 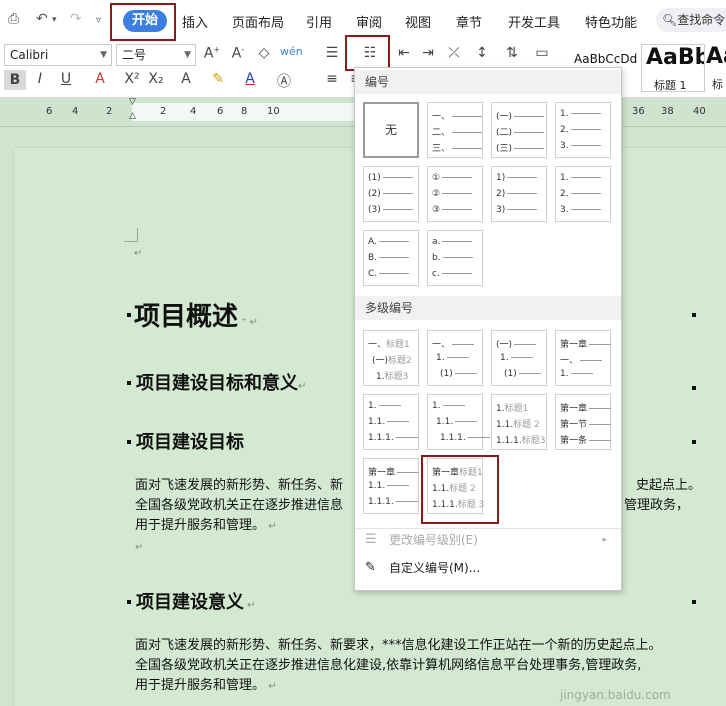 What do you see at coordinates (291, 51) in the screenshot?
I see `phonetic-guide-icon: wén` at bounding box center [291, 51].